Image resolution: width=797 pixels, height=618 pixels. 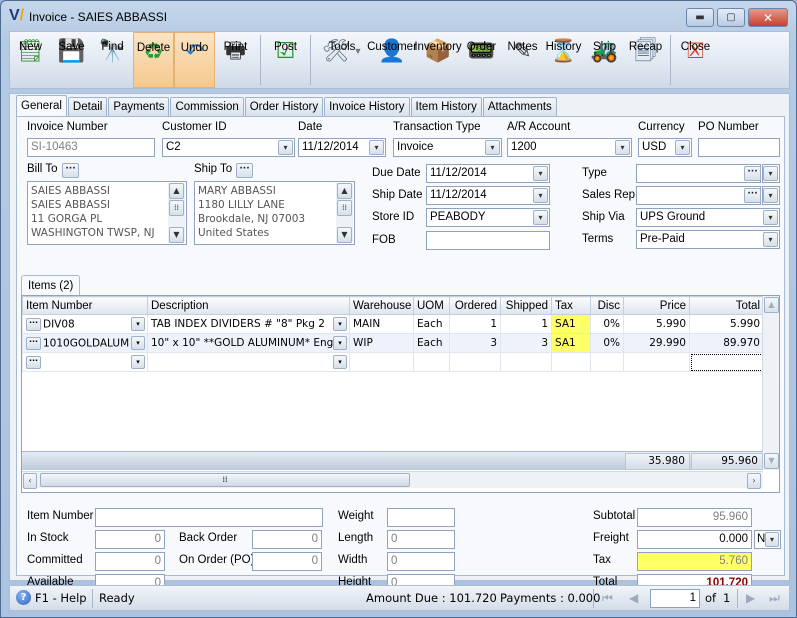 I want to click on type-dropdown: ▾, so click(x=771, y=173).